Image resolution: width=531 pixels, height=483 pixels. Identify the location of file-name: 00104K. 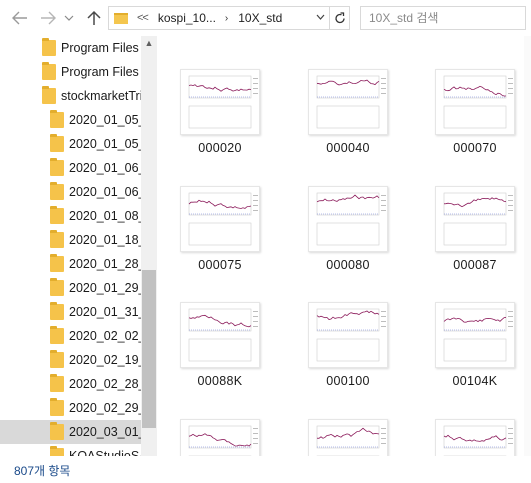
(475, 381).